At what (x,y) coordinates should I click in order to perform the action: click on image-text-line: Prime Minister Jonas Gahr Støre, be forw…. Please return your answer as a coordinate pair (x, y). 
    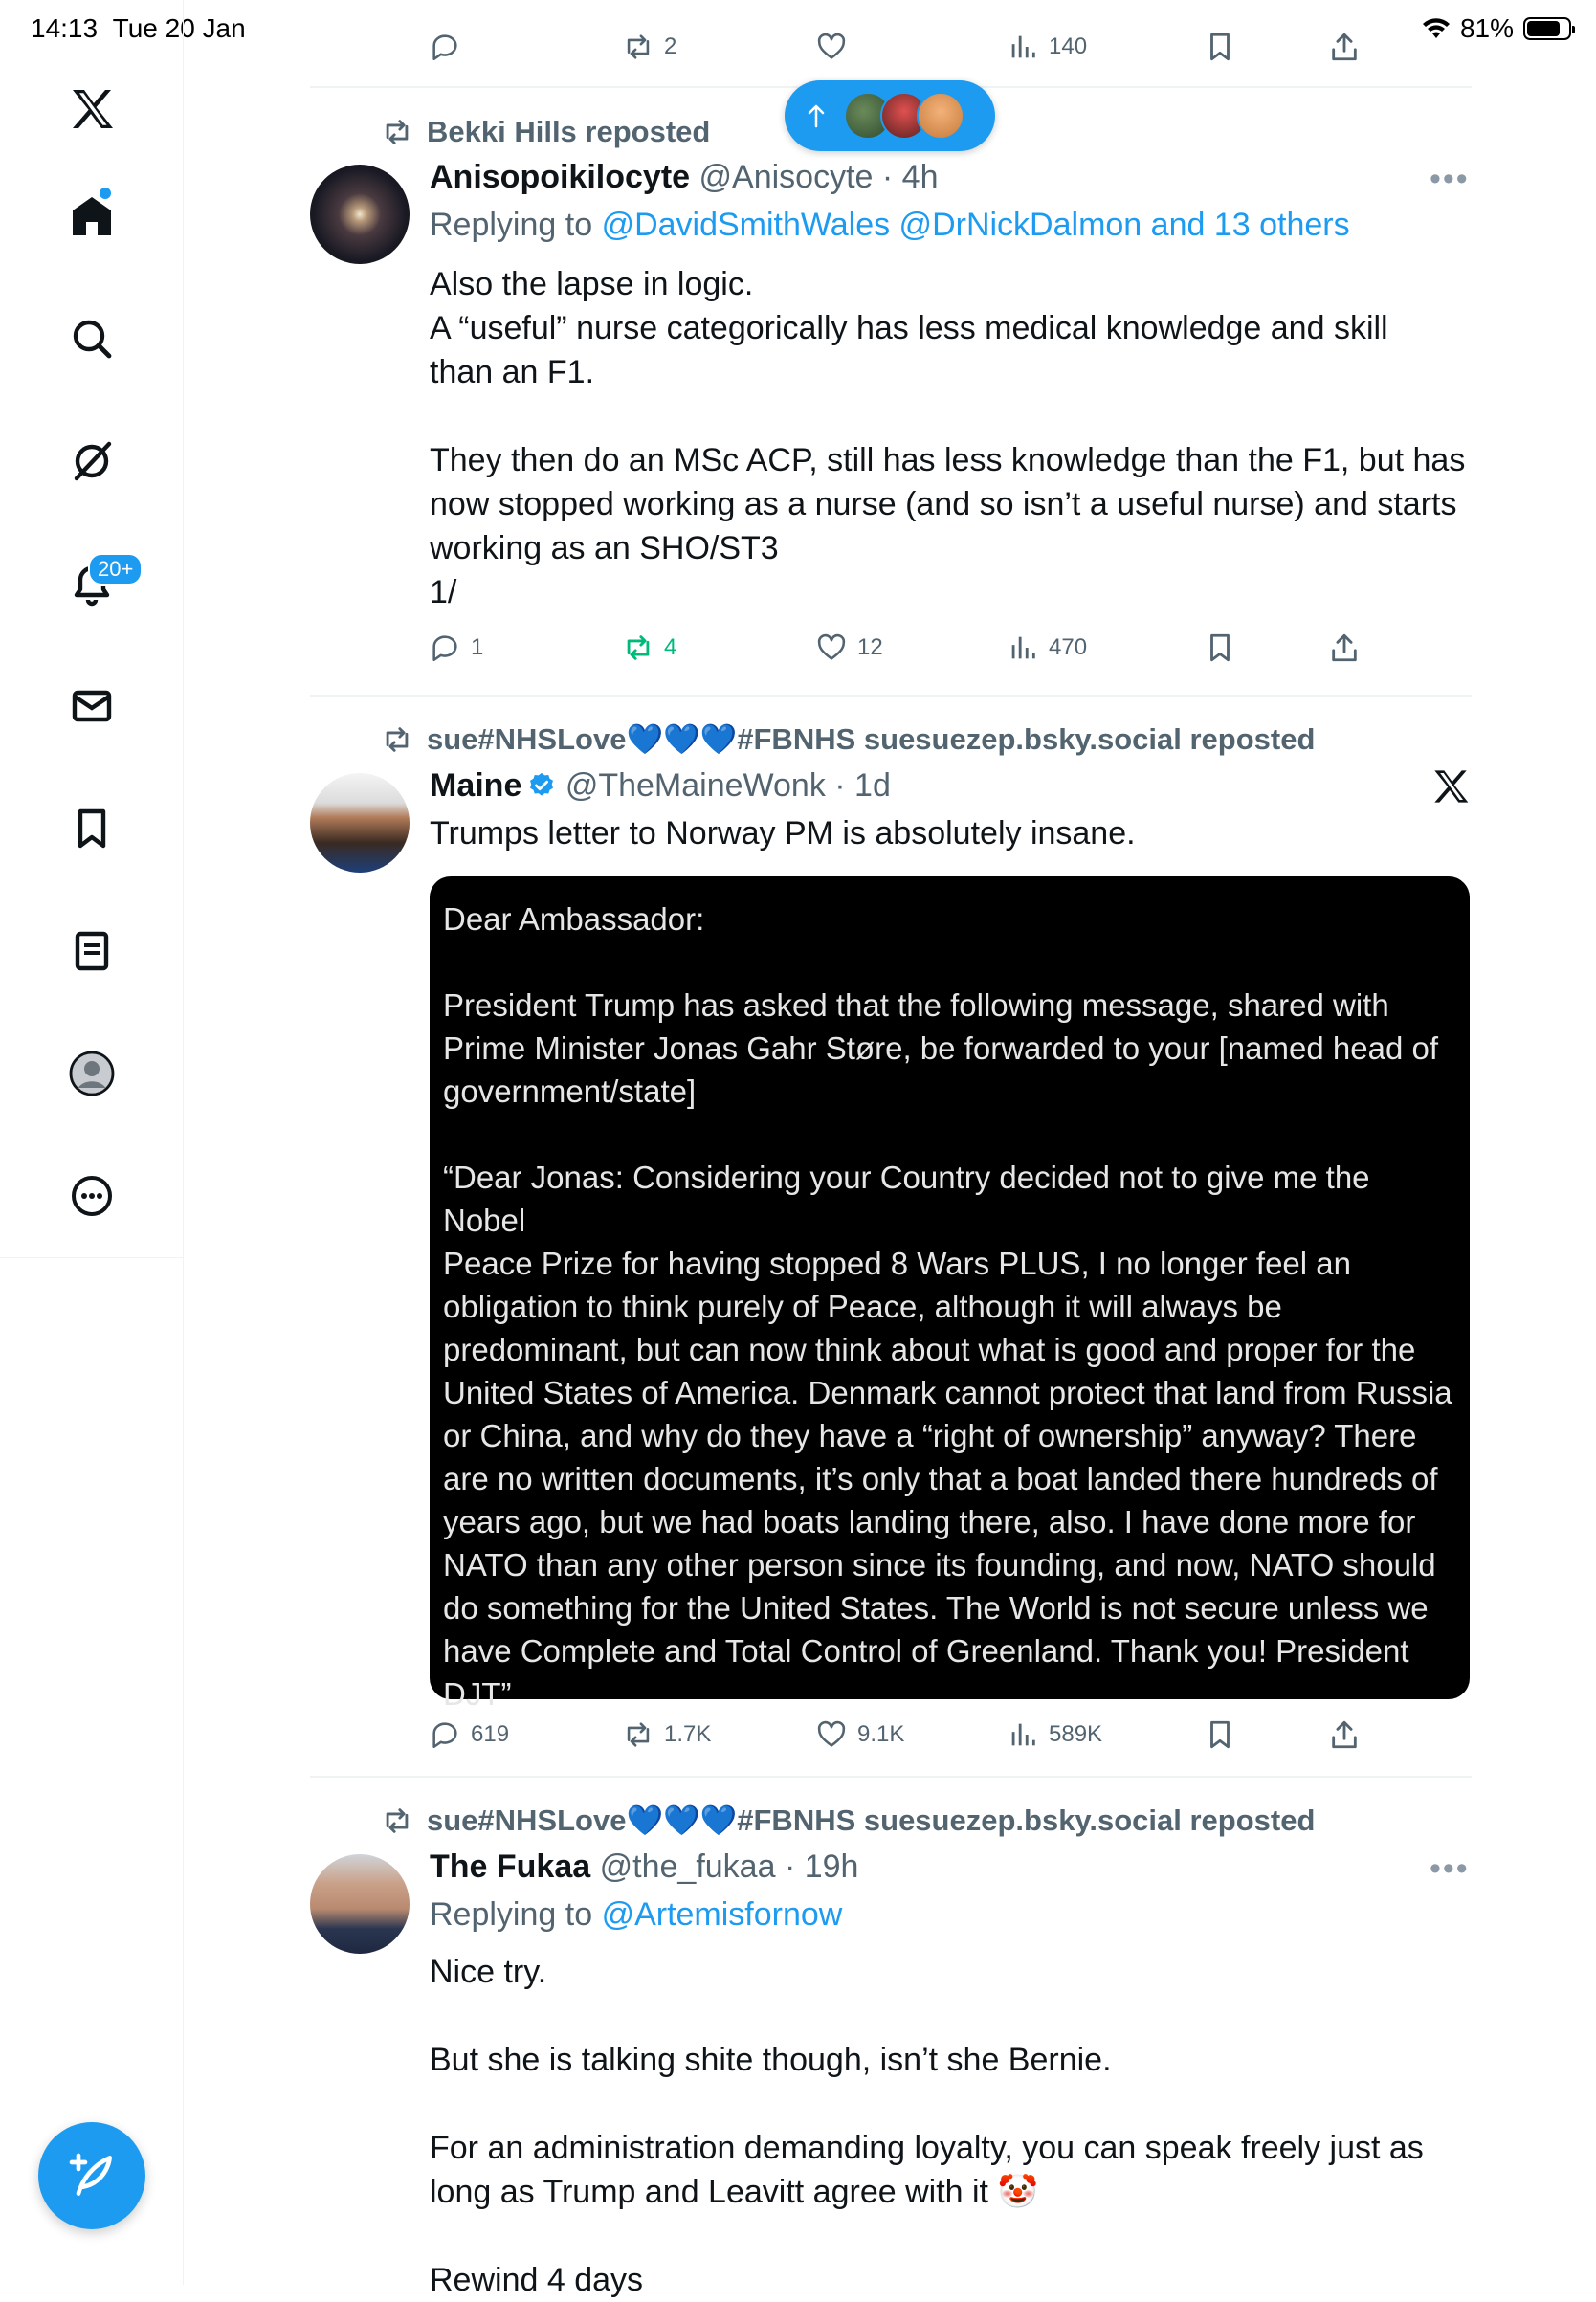
    Looking at the image, I should click on (941, 1048).